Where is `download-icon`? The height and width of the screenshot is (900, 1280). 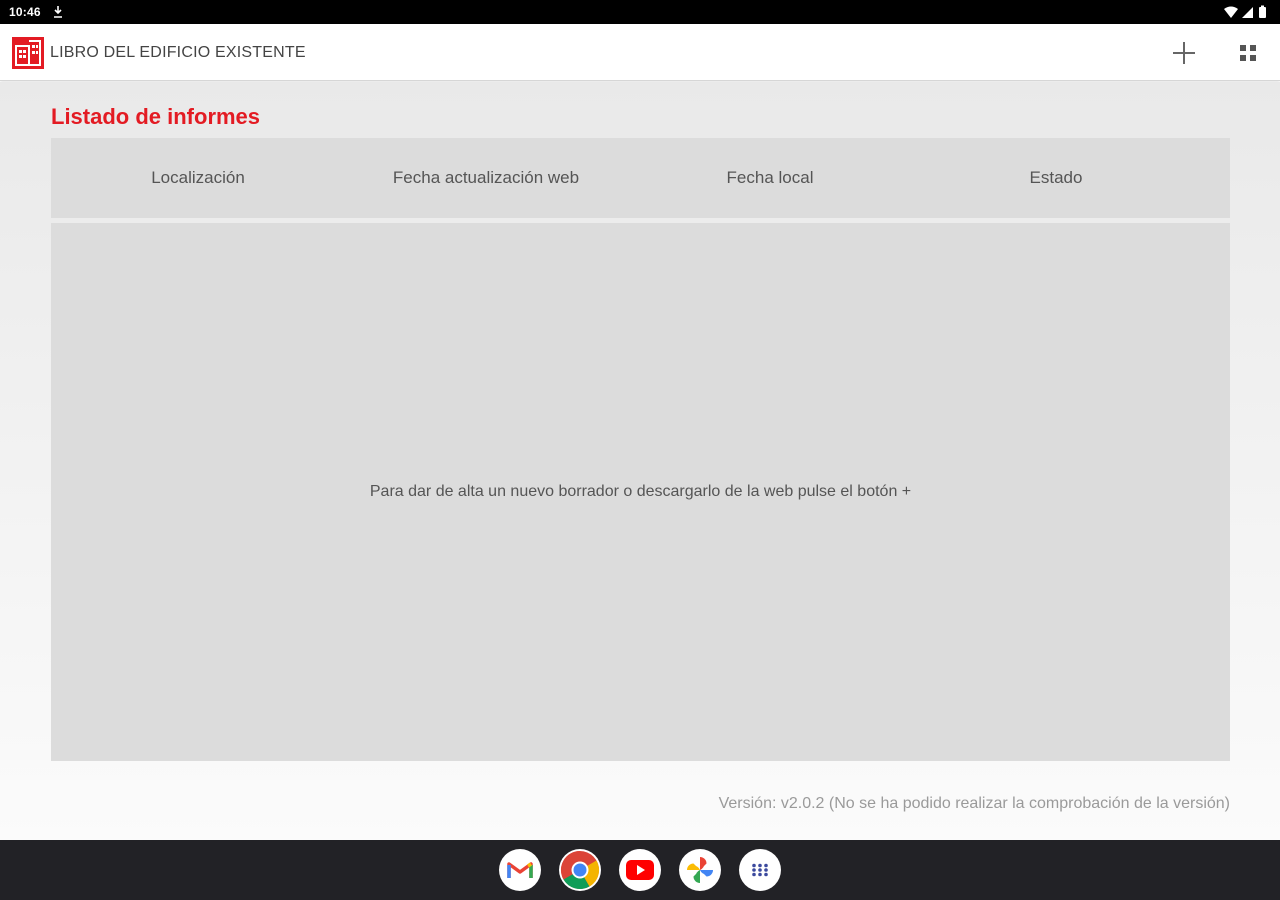 download-icon is located at coordinates (58, 12).